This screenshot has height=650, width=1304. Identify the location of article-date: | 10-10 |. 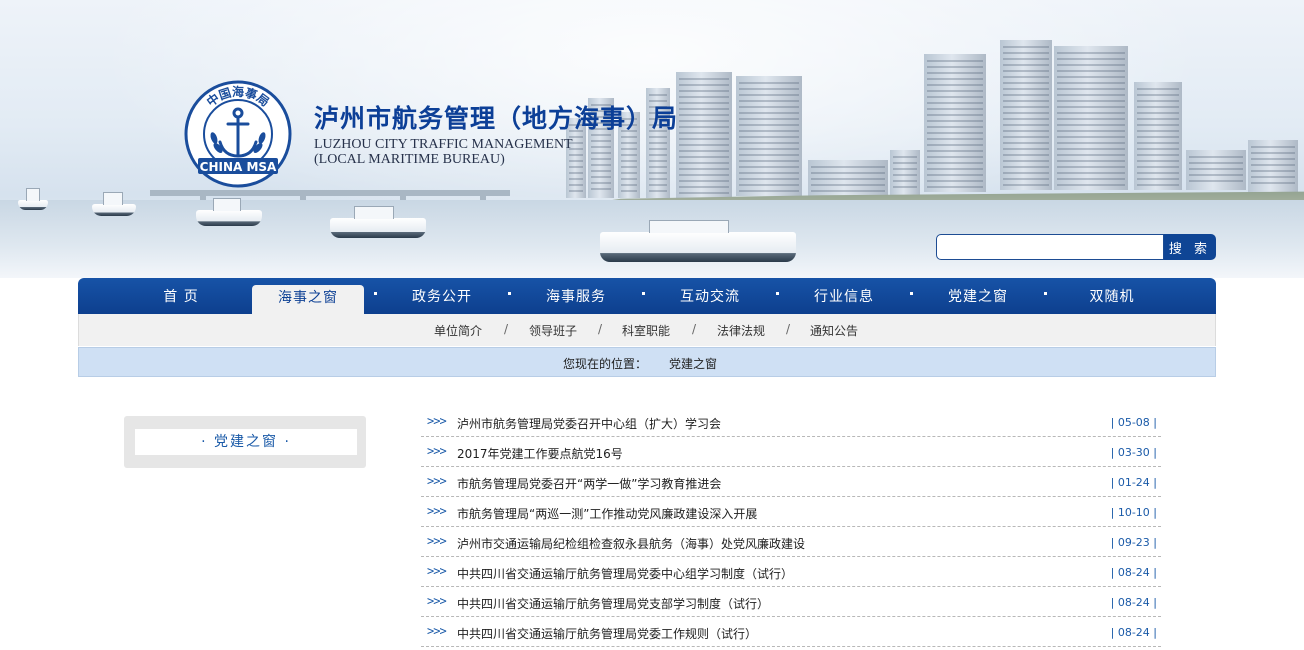
(1133, 512).